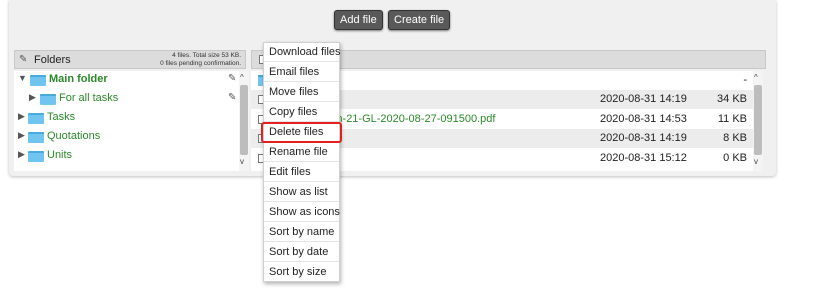 The image size is (813, 301). I want to click on tree-item-label: For all tasks, so click(88, 98).